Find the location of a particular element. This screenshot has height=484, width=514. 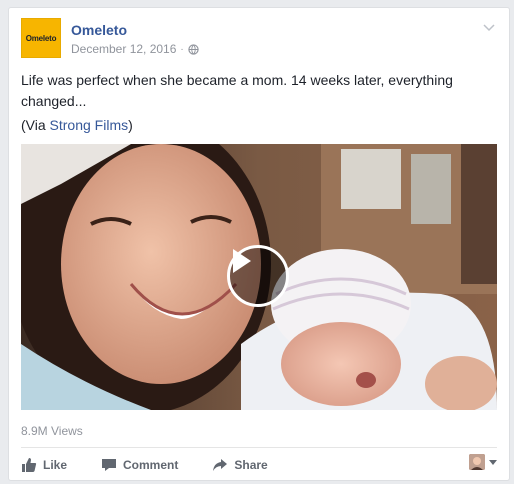

like-label: Like is located at coordinates (55, 465).